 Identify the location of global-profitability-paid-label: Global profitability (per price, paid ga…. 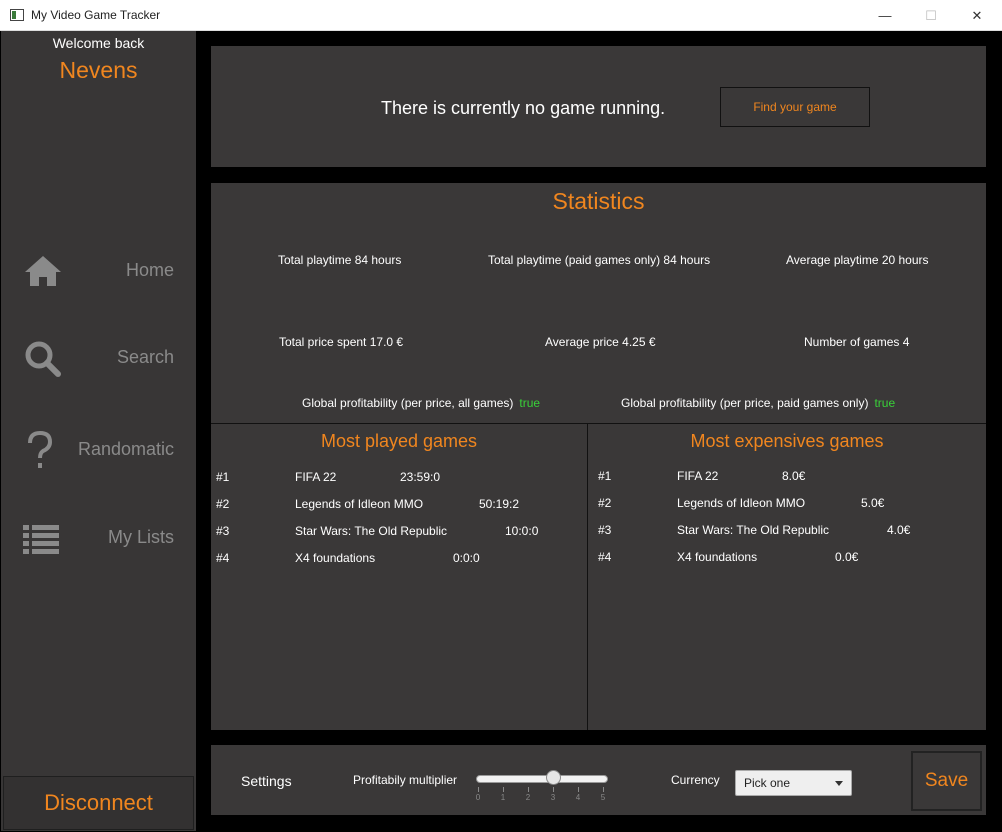
(745, 403).